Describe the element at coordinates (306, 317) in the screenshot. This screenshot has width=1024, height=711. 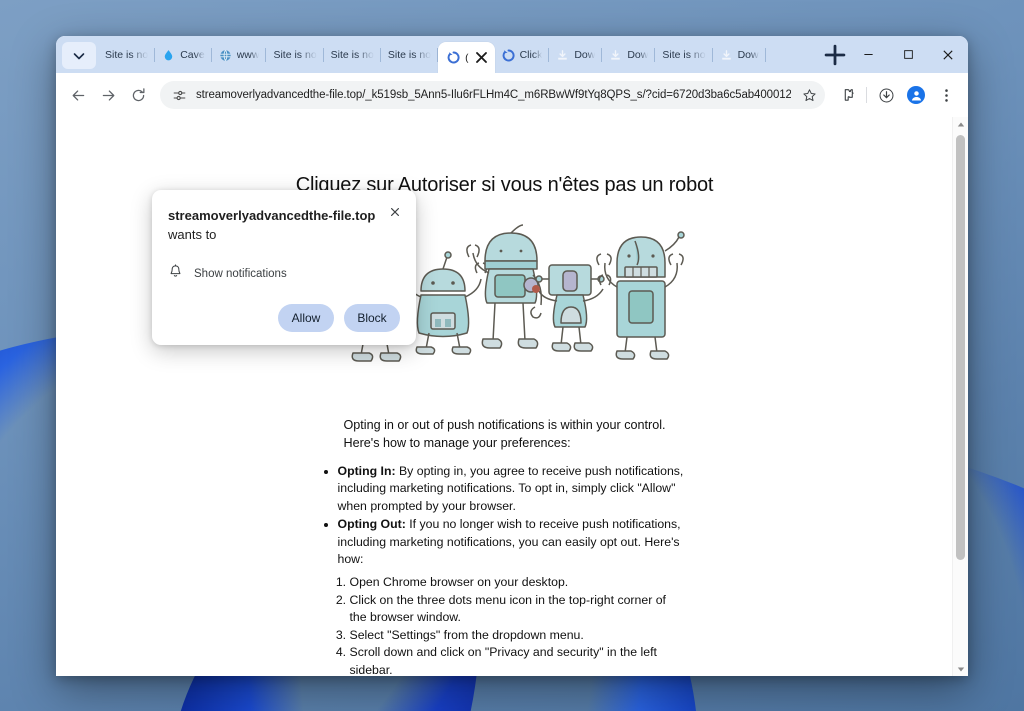
I see `allow-button: Allow` at that location.